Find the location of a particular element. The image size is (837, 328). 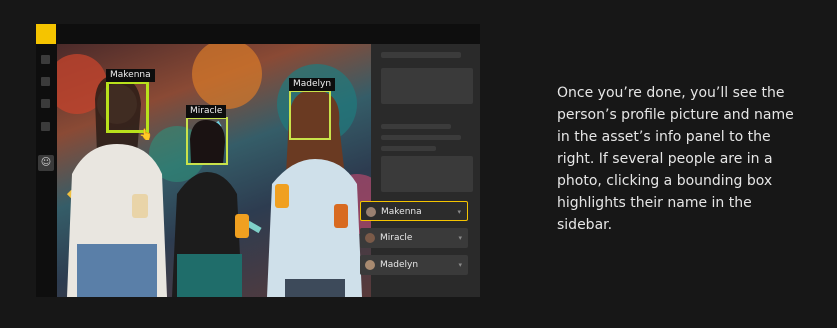

app-logo is located at coordinates (46, 34).